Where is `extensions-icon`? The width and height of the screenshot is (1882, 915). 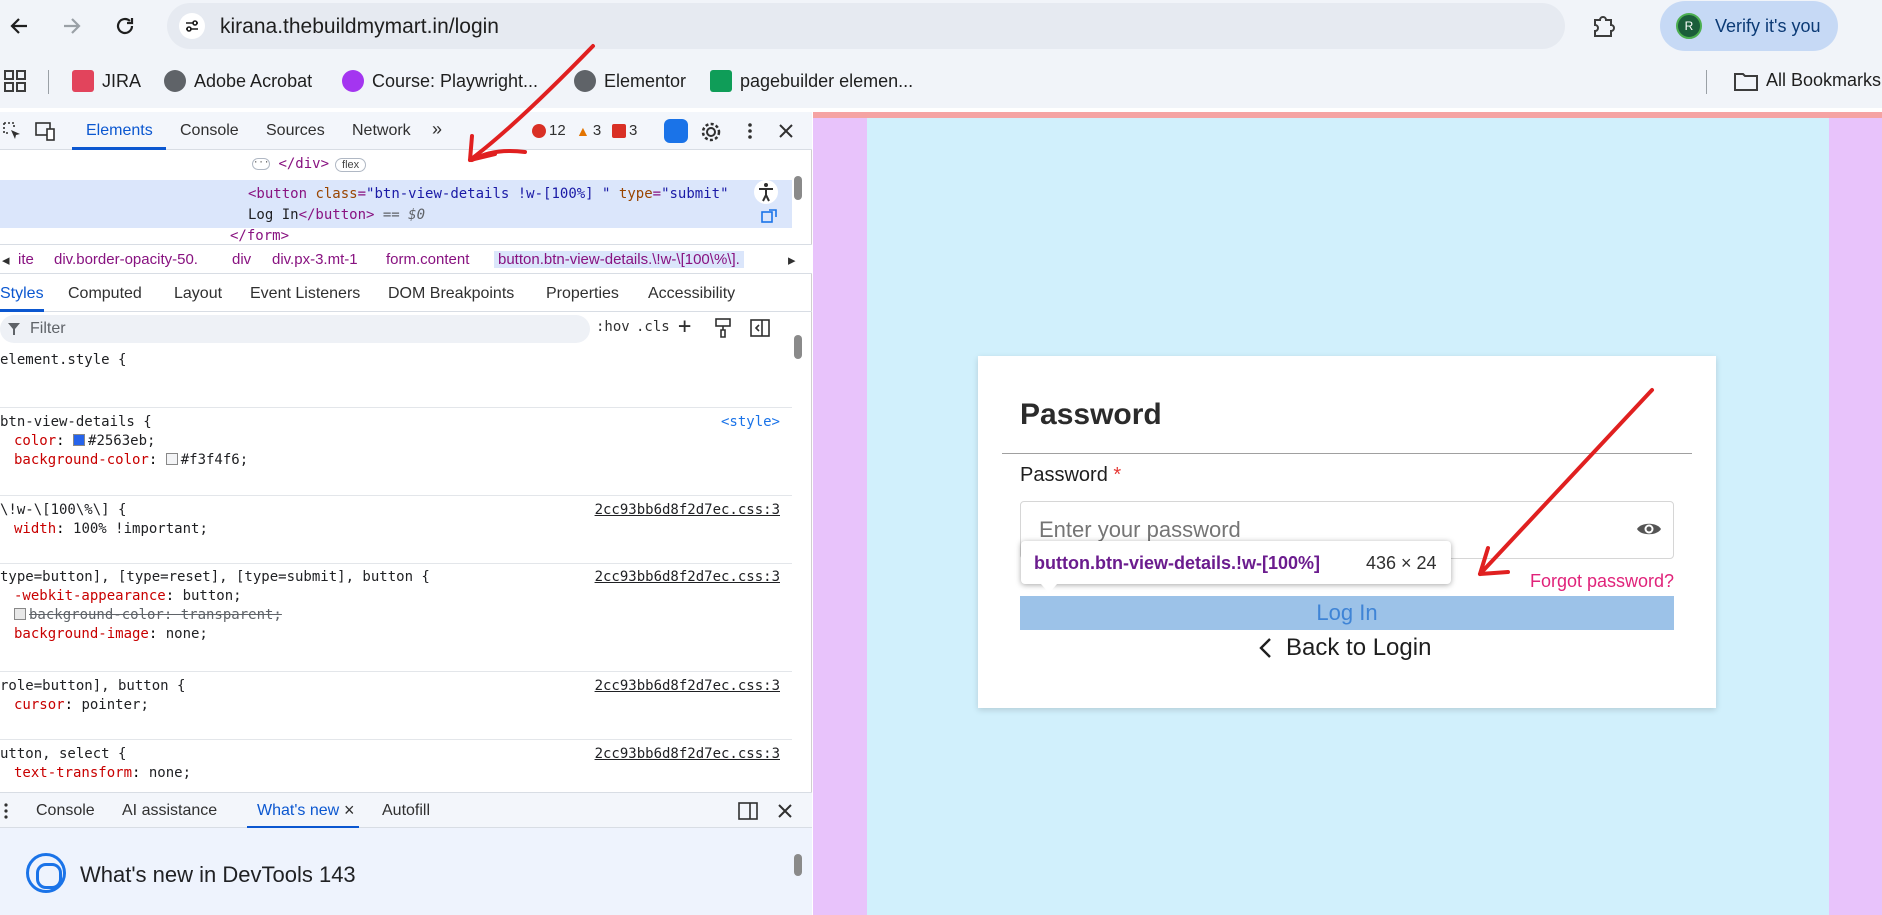
extensions-icon is located at coordinates (1604, 25).